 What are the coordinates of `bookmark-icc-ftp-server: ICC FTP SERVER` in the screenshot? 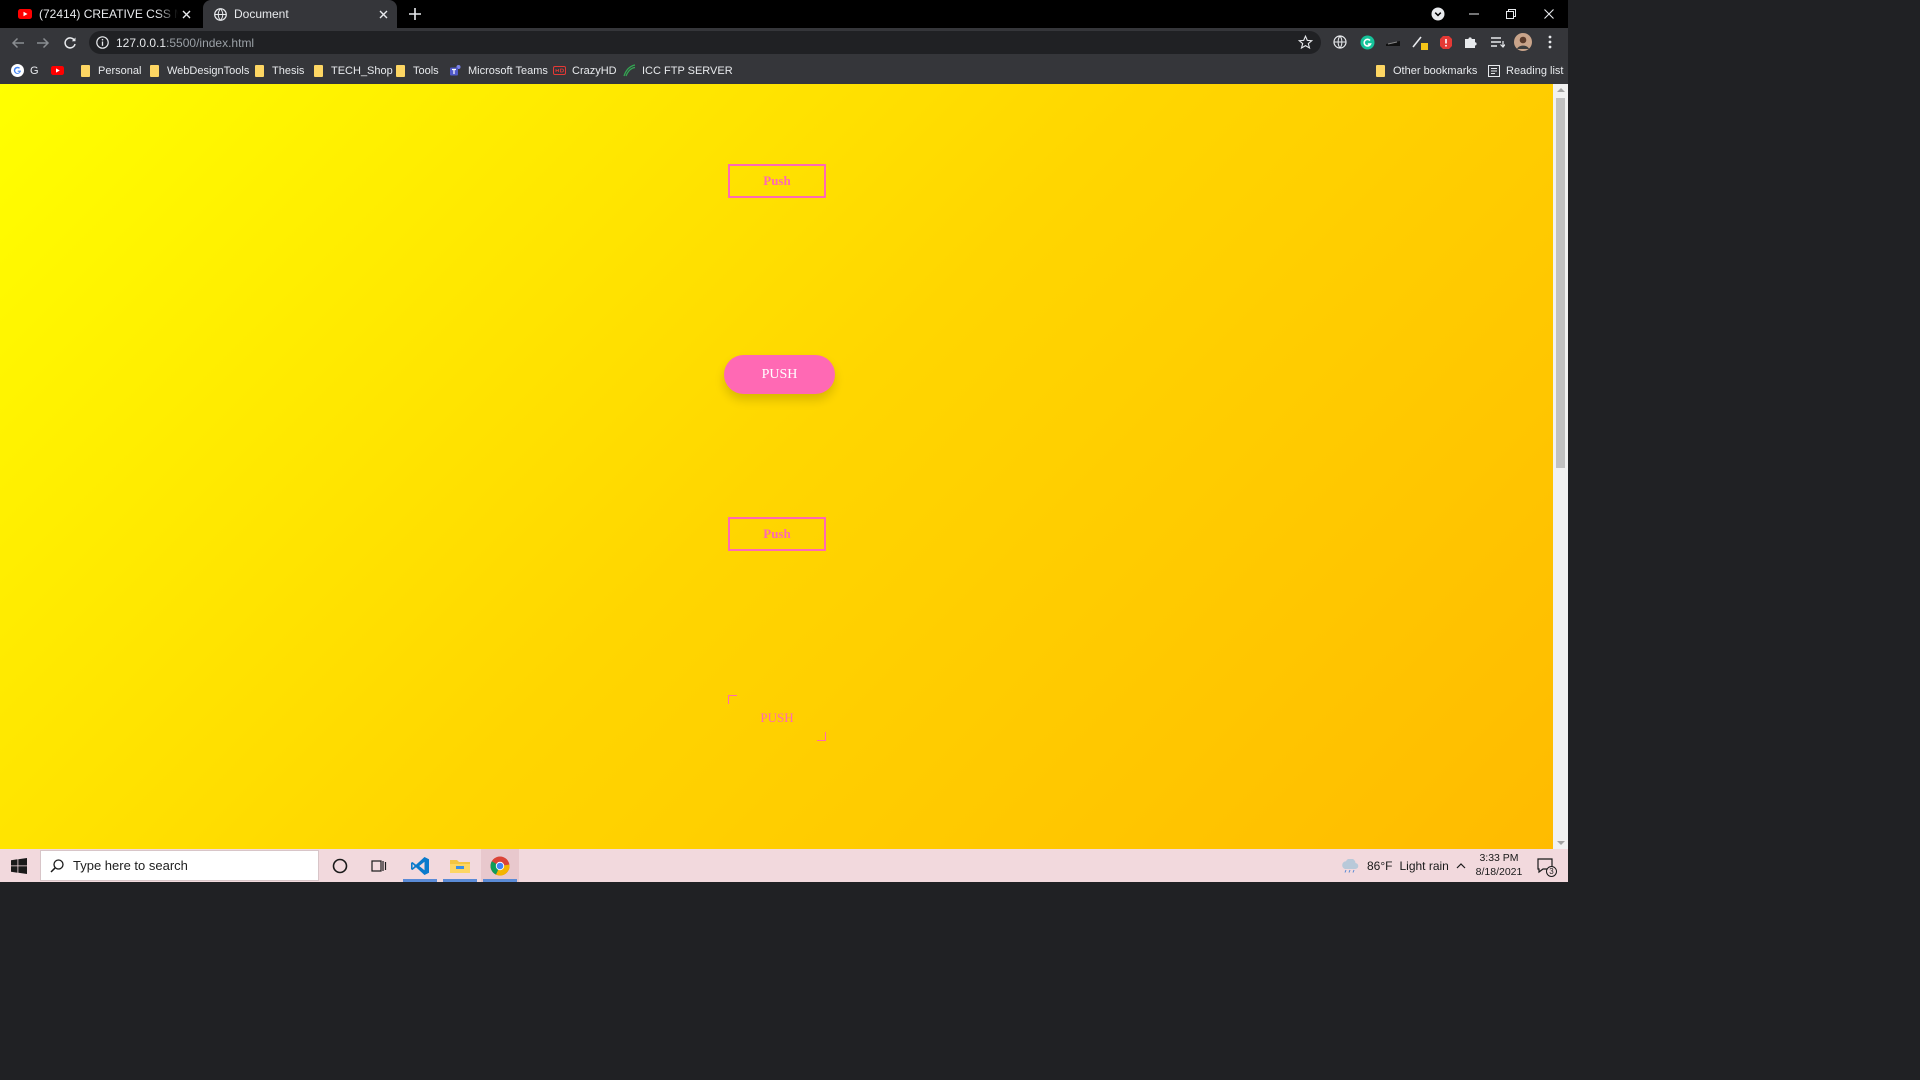 It's located at (678, 70).